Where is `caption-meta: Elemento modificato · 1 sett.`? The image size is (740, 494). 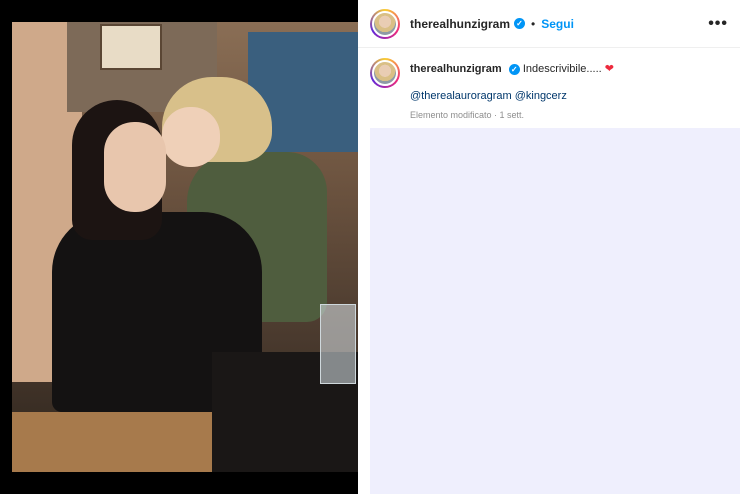
caption-meta: Elemento modificato · 1 sett. is located at coordinates (467, 115).